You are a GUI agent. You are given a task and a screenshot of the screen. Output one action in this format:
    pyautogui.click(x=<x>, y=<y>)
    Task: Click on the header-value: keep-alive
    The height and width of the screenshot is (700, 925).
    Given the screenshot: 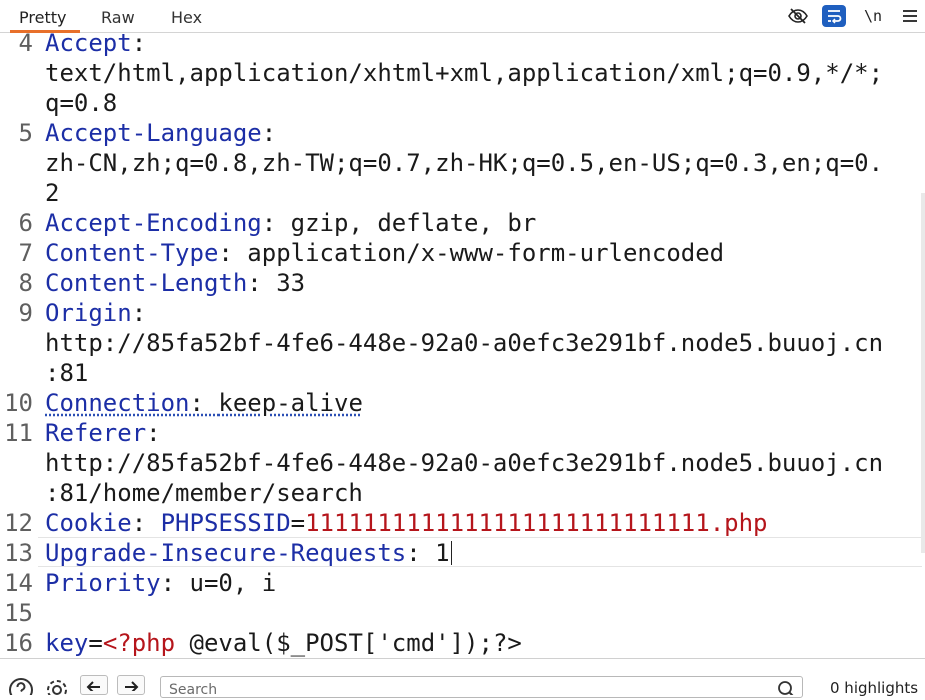 What is the action you would take?
    pyautogui.click(x=290, y=403)
    